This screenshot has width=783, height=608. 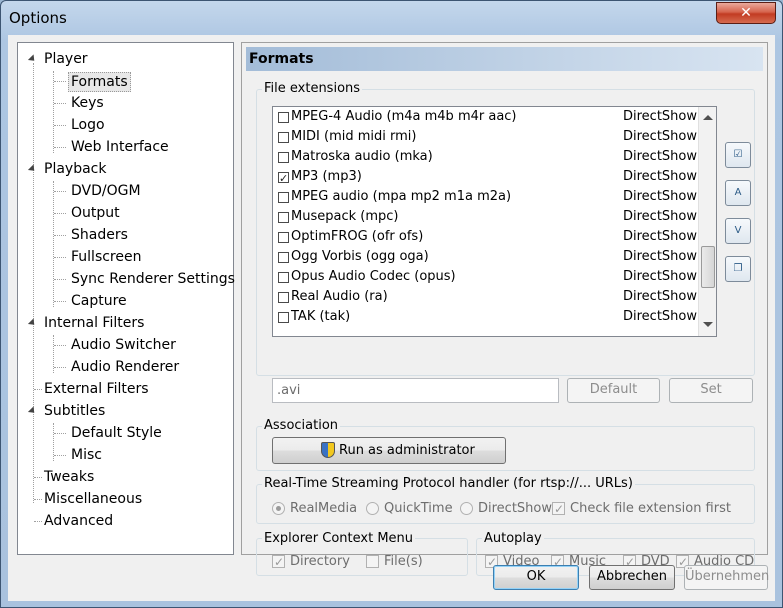 What do you see at coordinates (485, 217) in the screenshot?
I see `list-item: Musepack (mpc) DirectShow` at bounding box center [485, 217].